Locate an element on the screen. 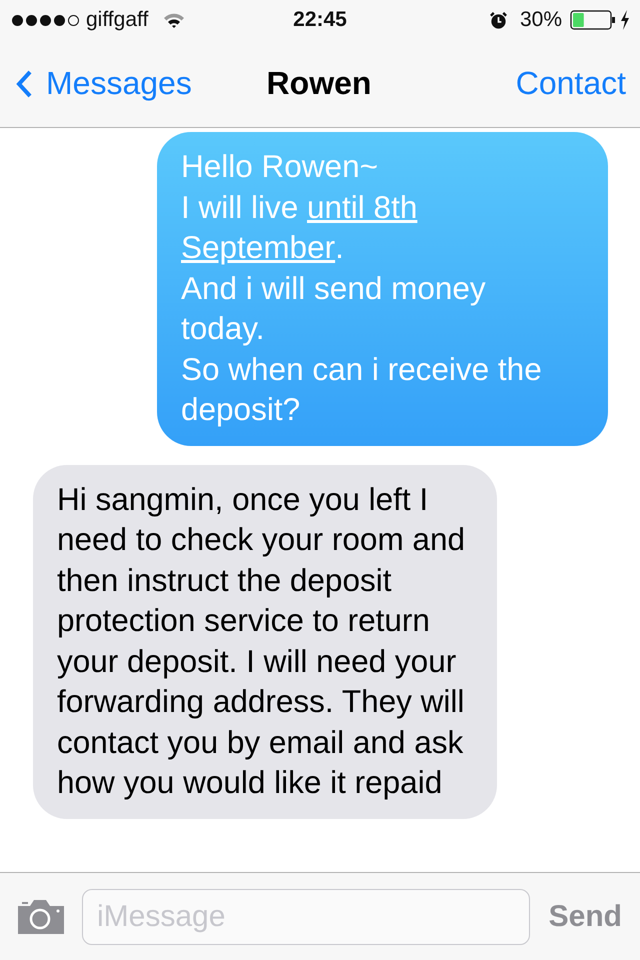 Image resolution: width=640 pixels, height=960 pixels. wifi-icon is located at coordinates (174, 20).